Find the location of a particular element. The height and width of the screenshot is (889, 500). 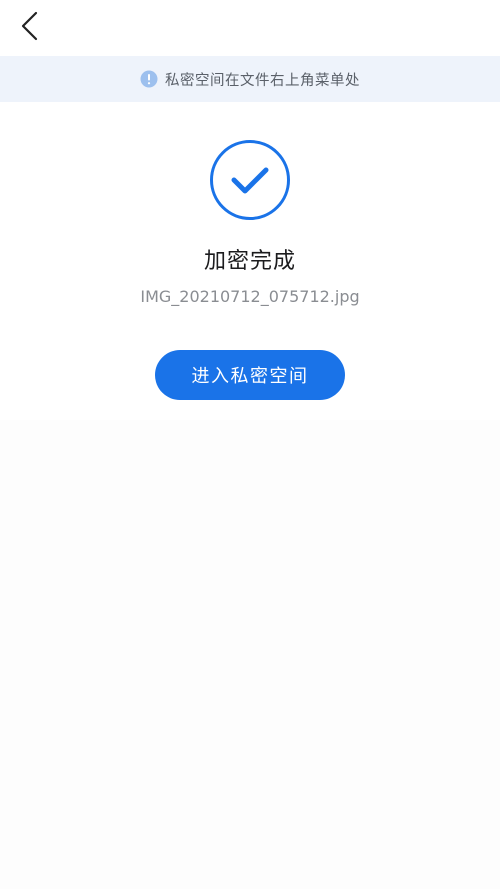

info-banner: 私密空间在文件右上角菜单处 is located at coordinates (250, 79).